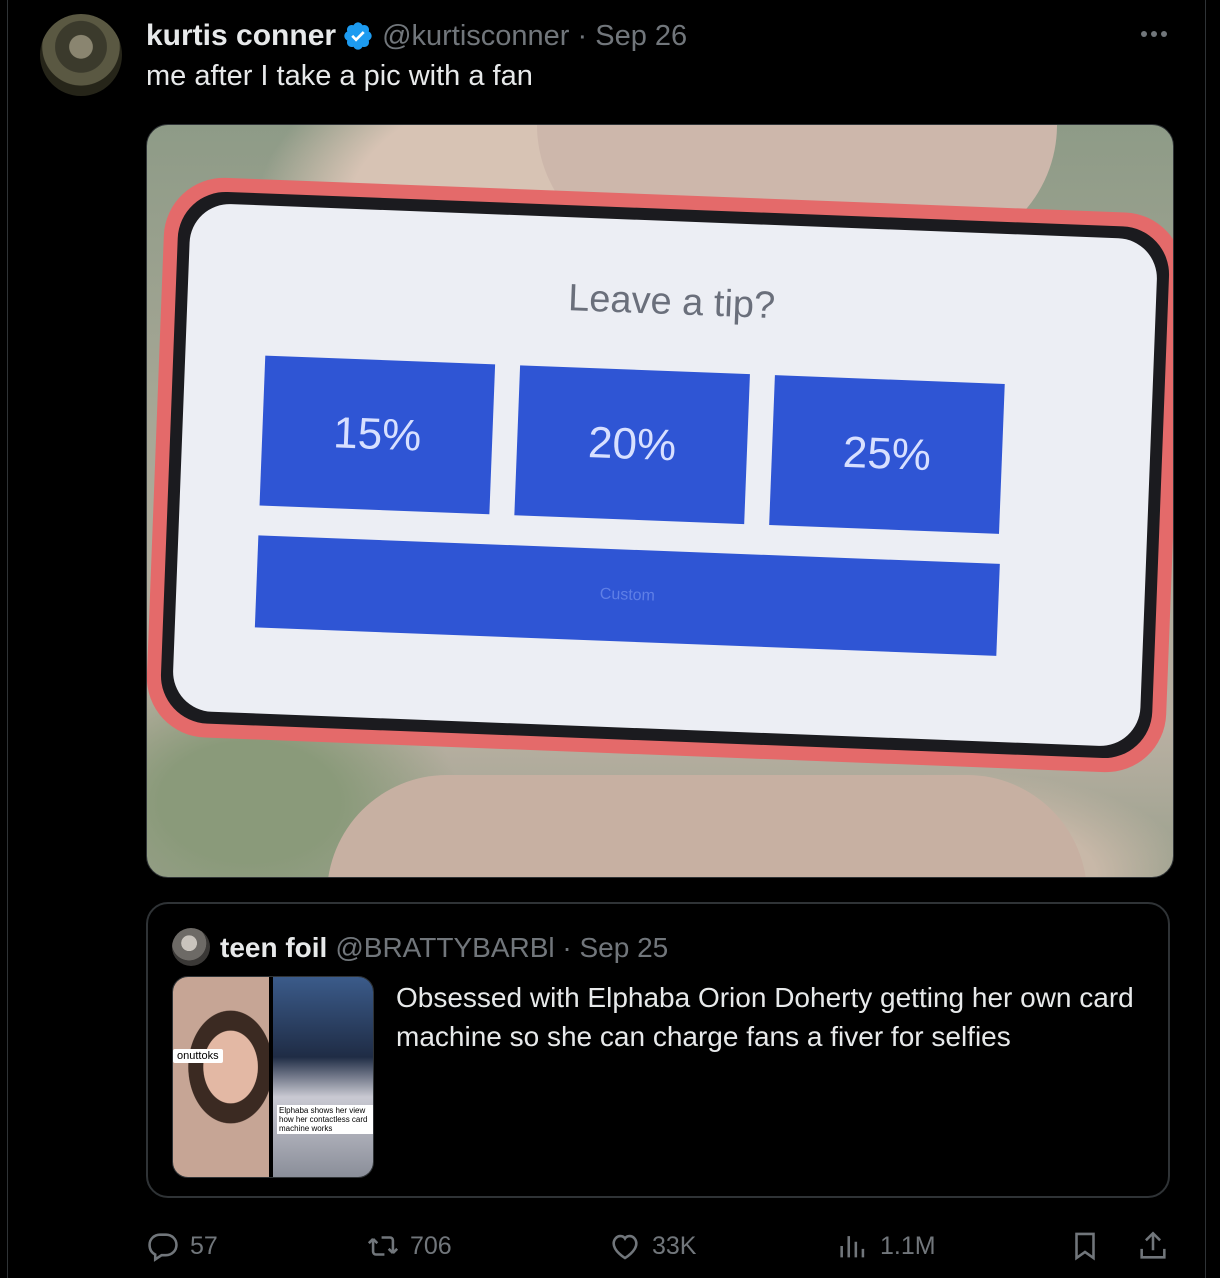  I want to click on thumbnail-label: onuttoks, so click(198, 1056).